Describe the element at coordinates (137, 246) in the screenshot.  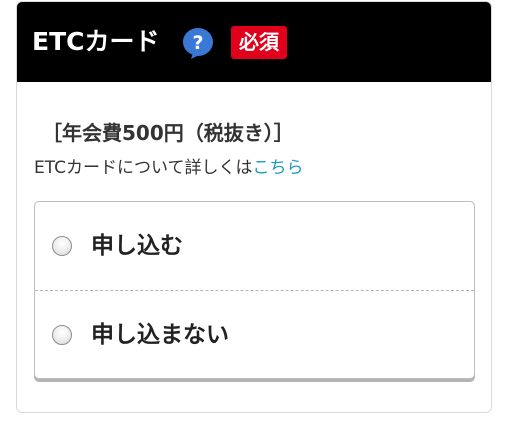
I see `option-label: 申し込む` at that location.